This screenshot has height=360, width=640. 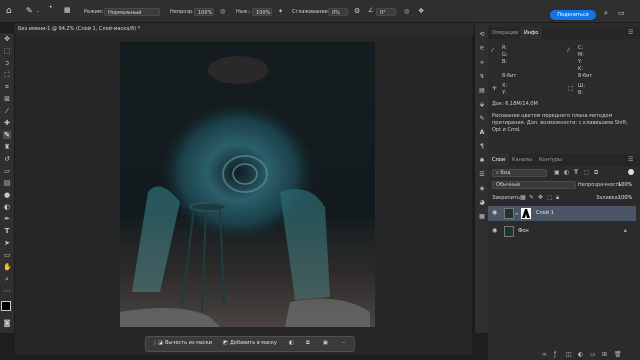 I want to click on properties-panel-icon: ⬙, so click(x=482, y=105).